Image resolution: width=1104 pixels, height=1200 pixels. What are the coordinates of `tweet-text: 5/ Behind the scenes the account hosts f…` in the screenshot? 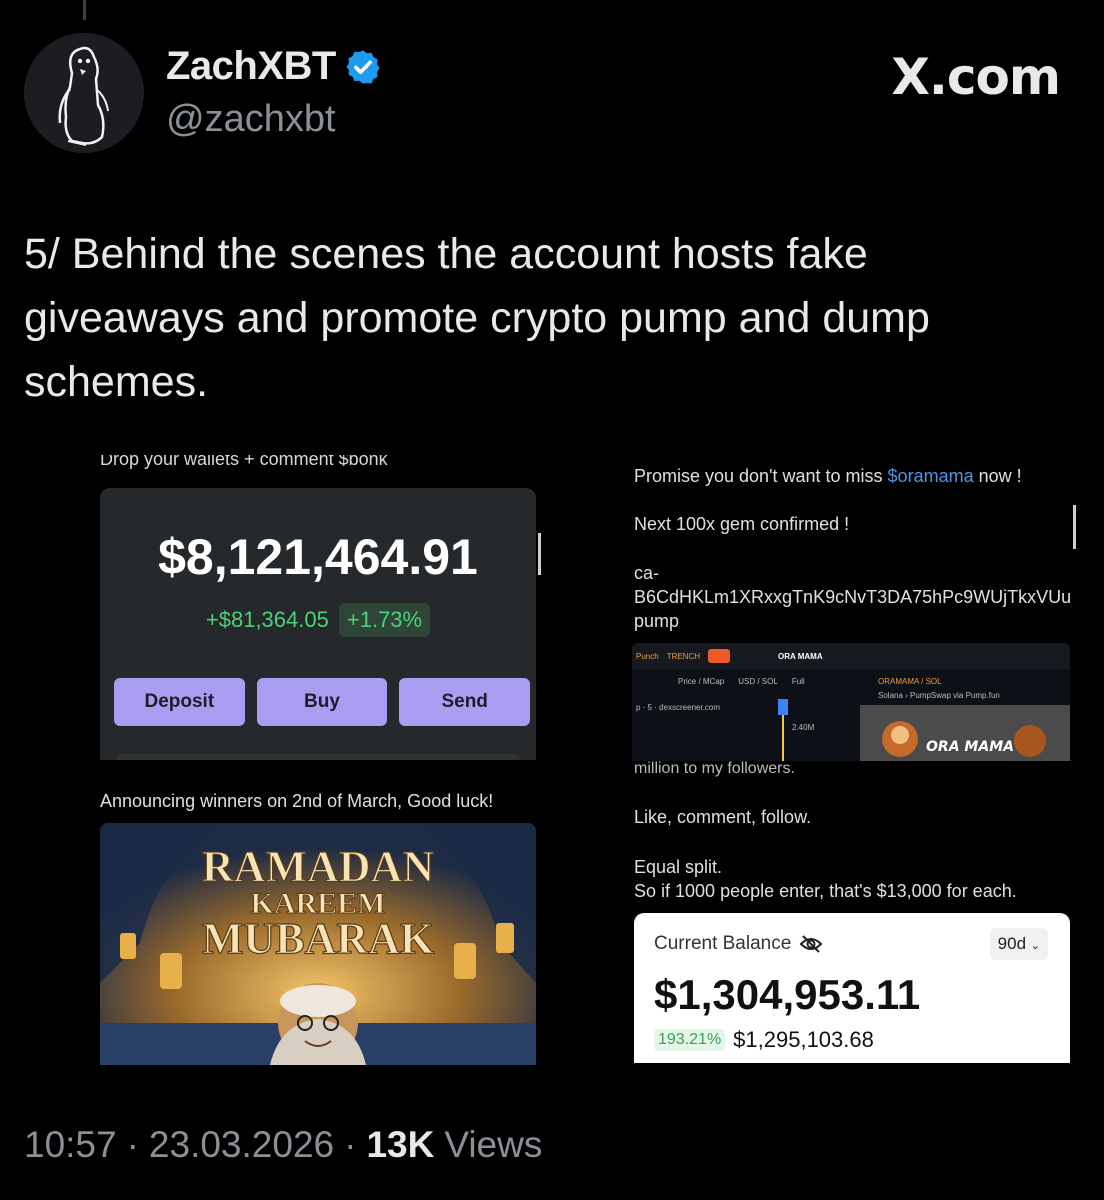 It's located at (477, 318).